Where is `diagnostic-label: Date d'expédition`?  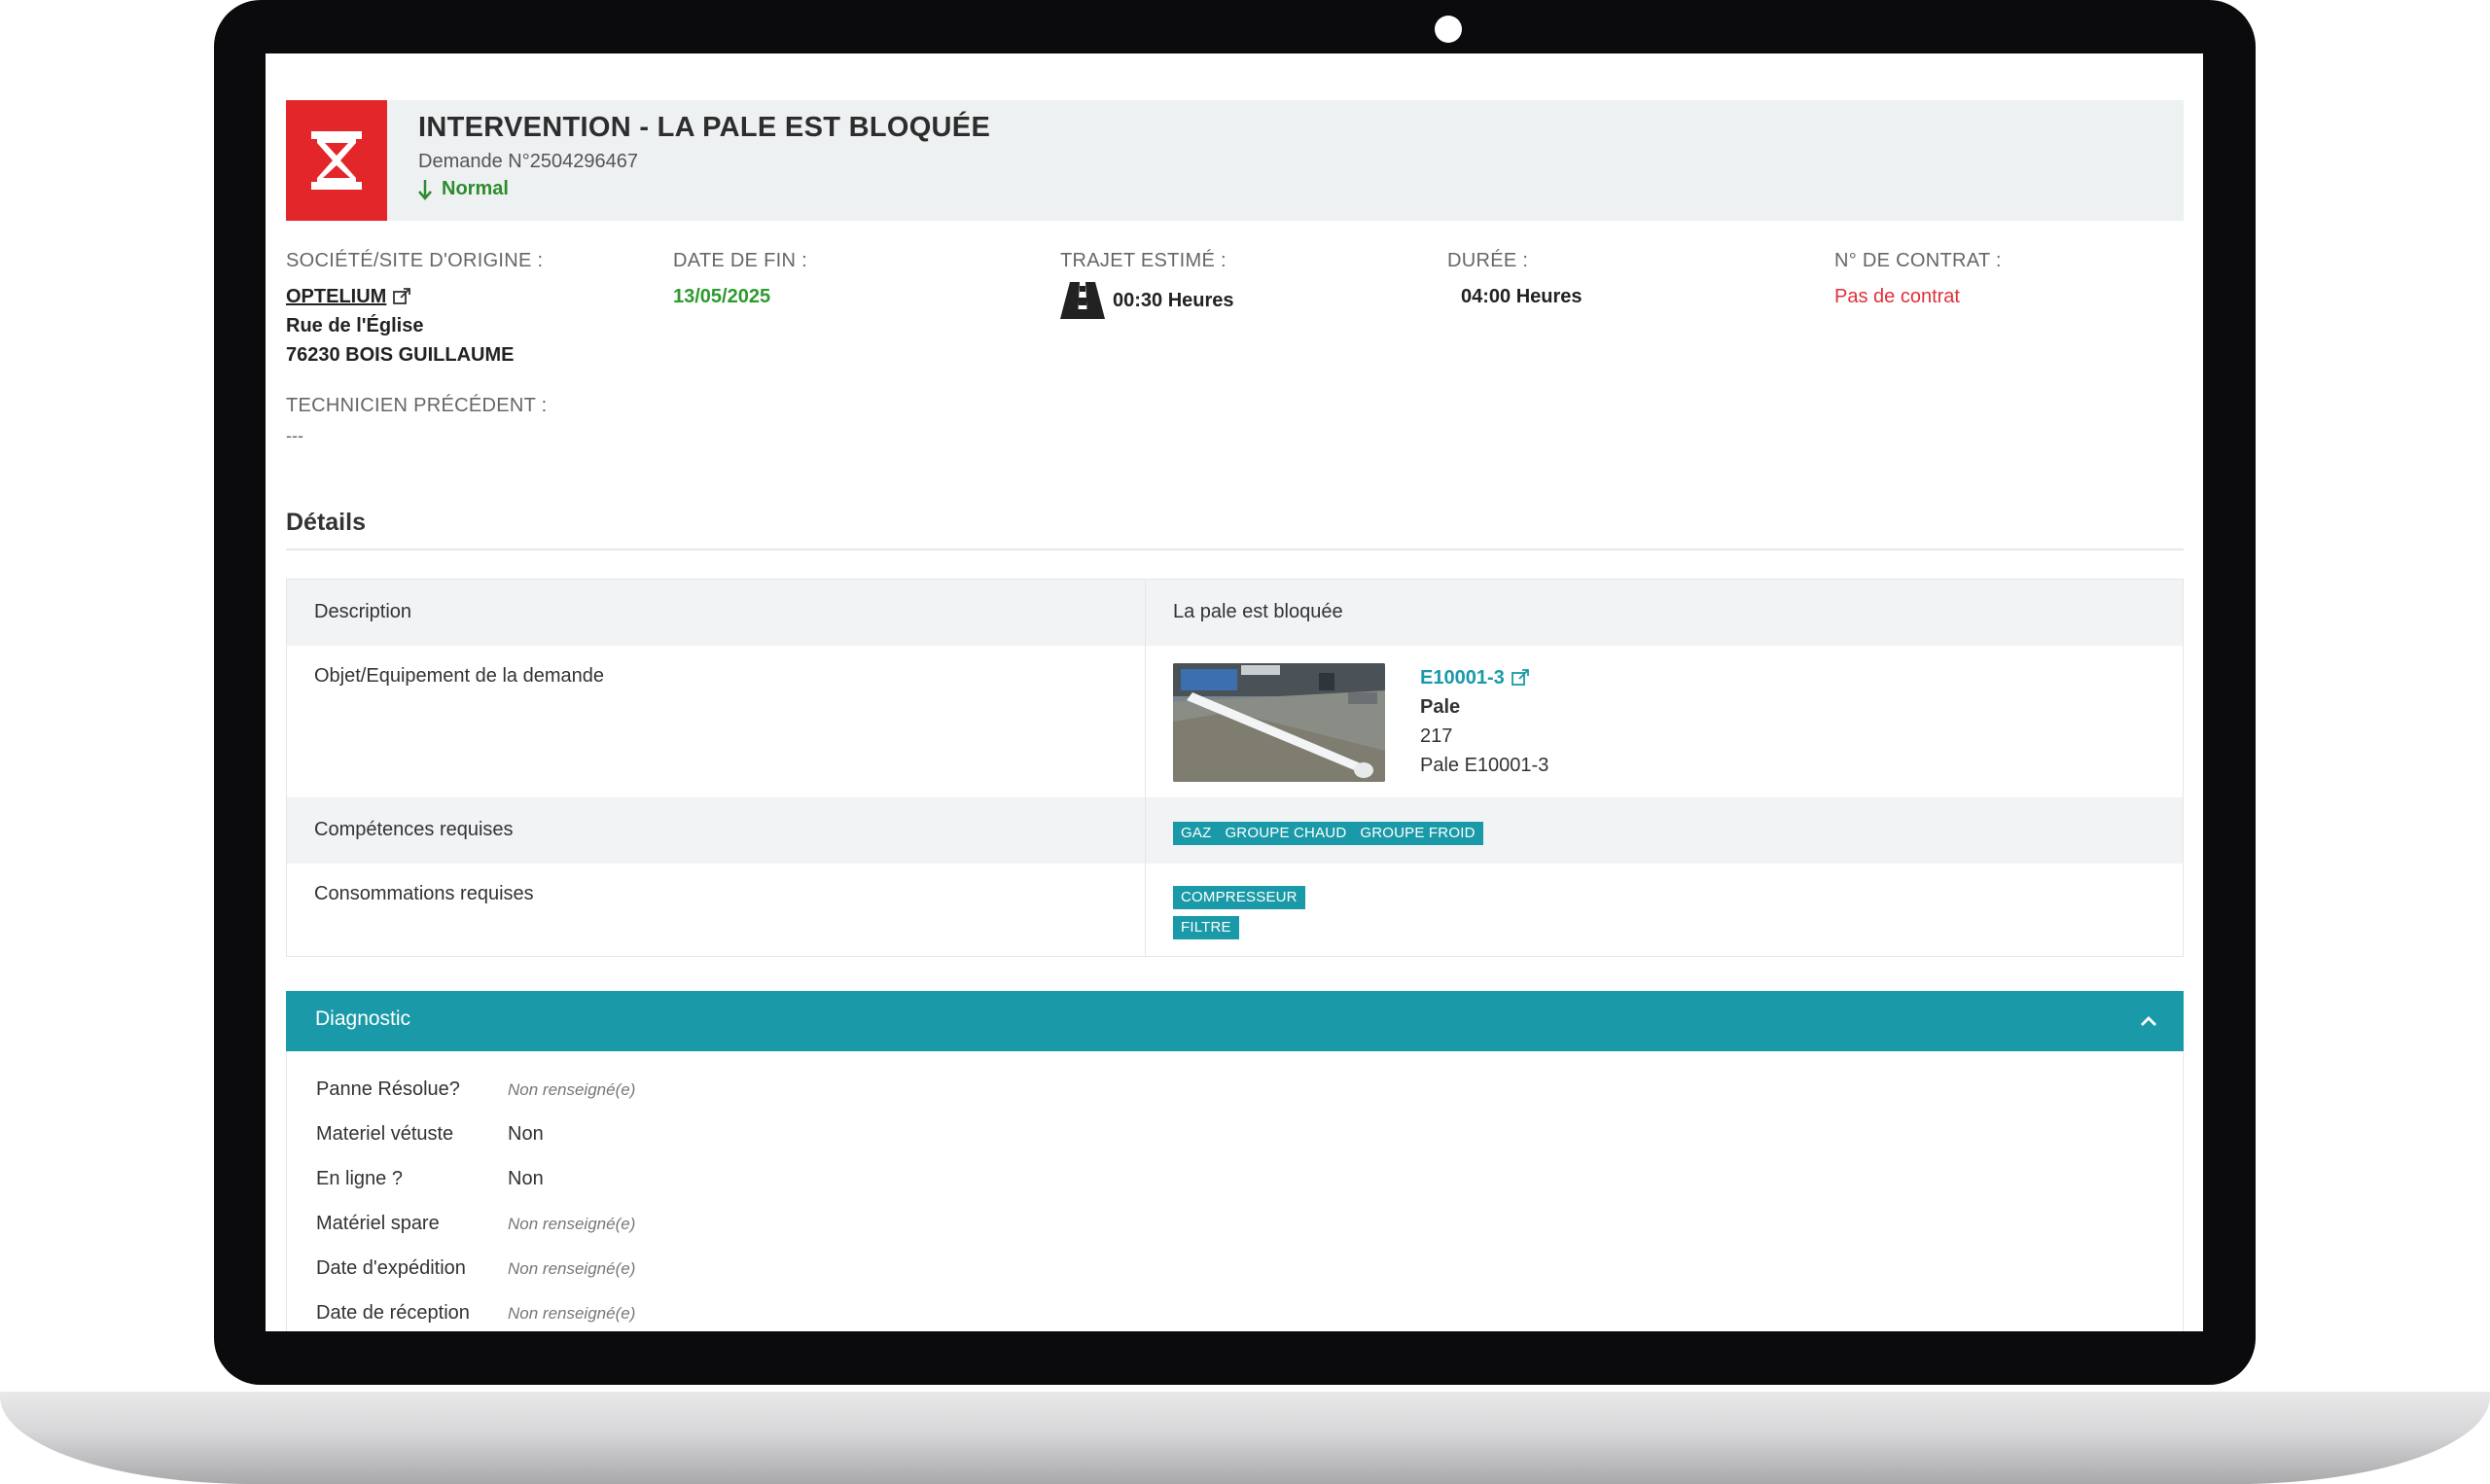
diagnostic-label: Date d'expédition is located at coordinates (391, 1268).